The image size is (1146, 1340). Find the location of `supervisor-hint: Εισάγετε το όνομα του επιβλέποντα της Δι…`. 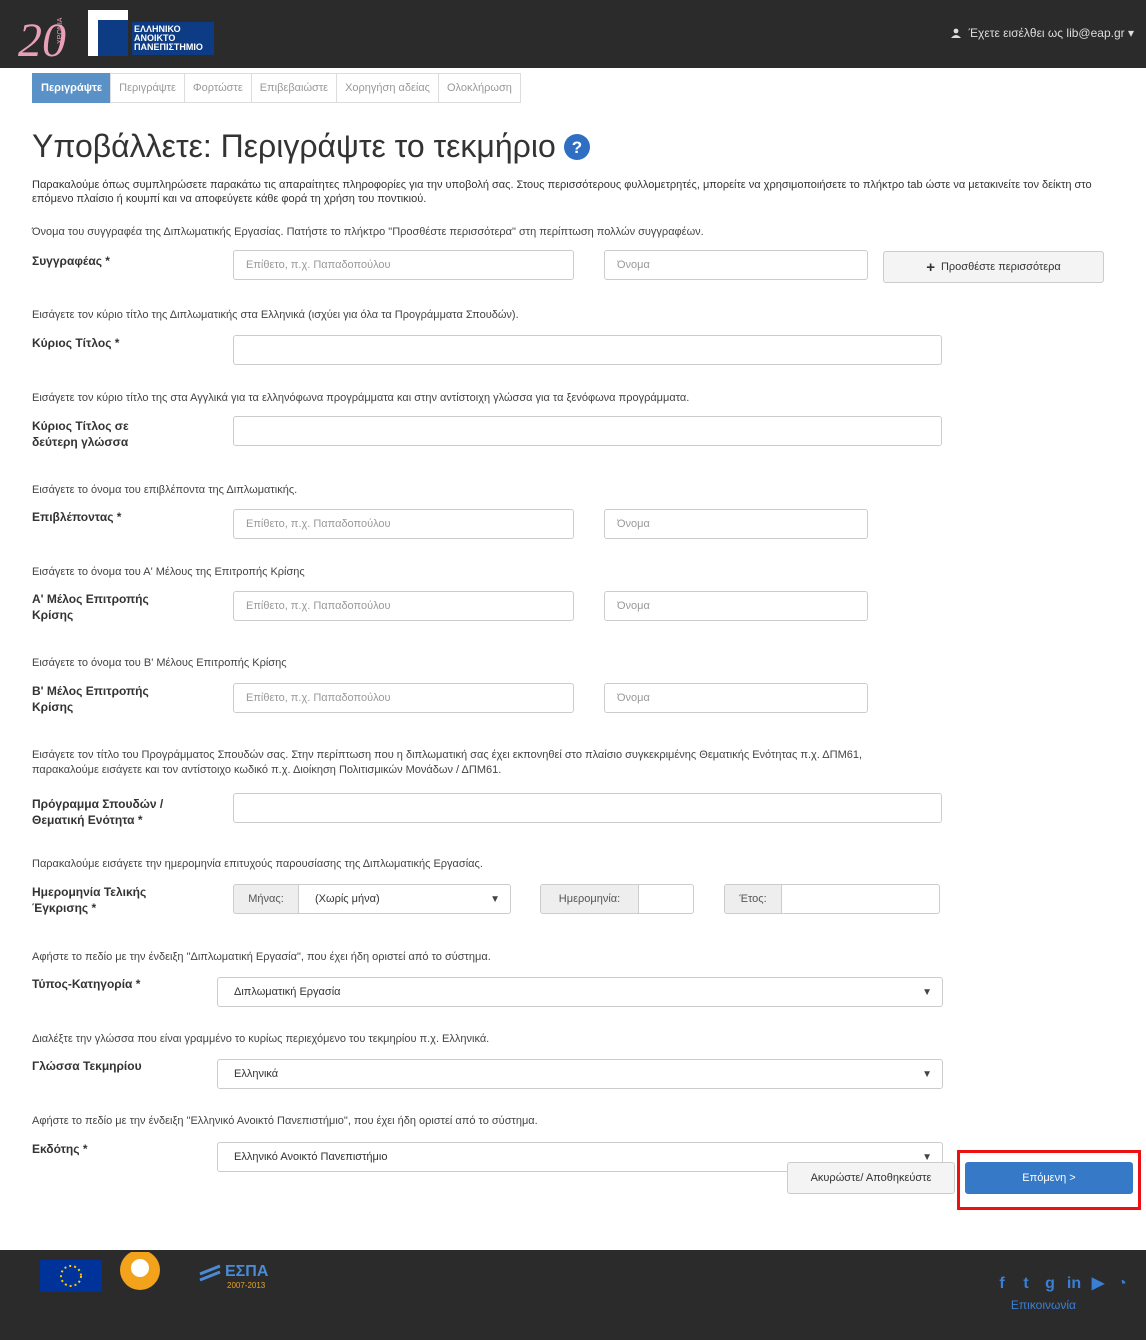

supervisor-hint: Εισάγετε το όνομα του επιβλέποντα της Δι… is located at coordinates (165, 490).